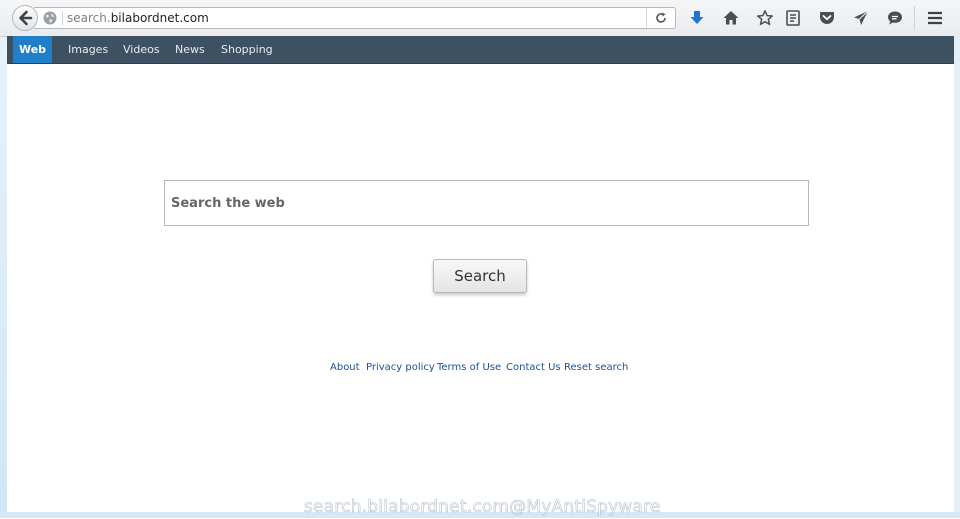 The width and height of the screenshot is (960, 519). I want to click on send-icon, so click(861, 18).